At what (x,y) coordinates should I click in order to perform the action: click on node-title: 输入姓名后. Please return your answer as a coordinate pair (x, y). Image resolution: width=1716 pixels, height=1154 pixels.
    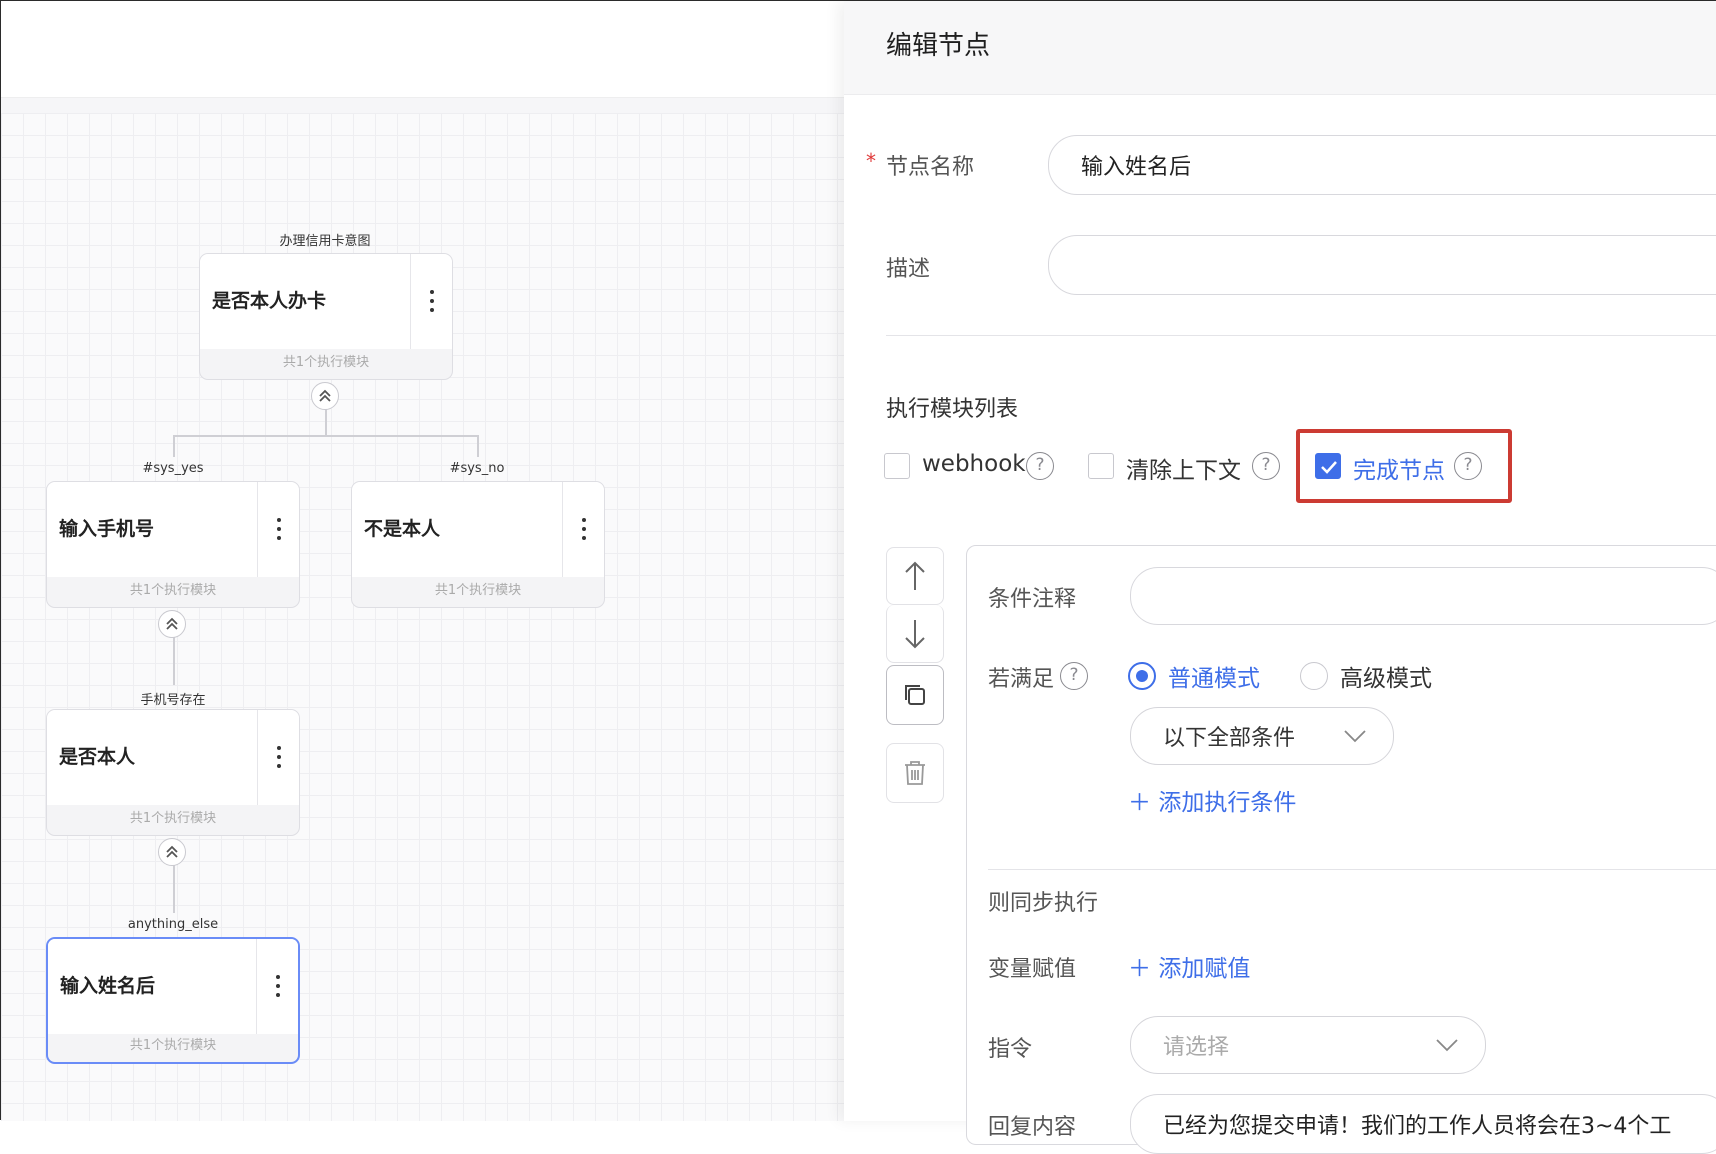
    Looking at the image, I should click on (108, 986).